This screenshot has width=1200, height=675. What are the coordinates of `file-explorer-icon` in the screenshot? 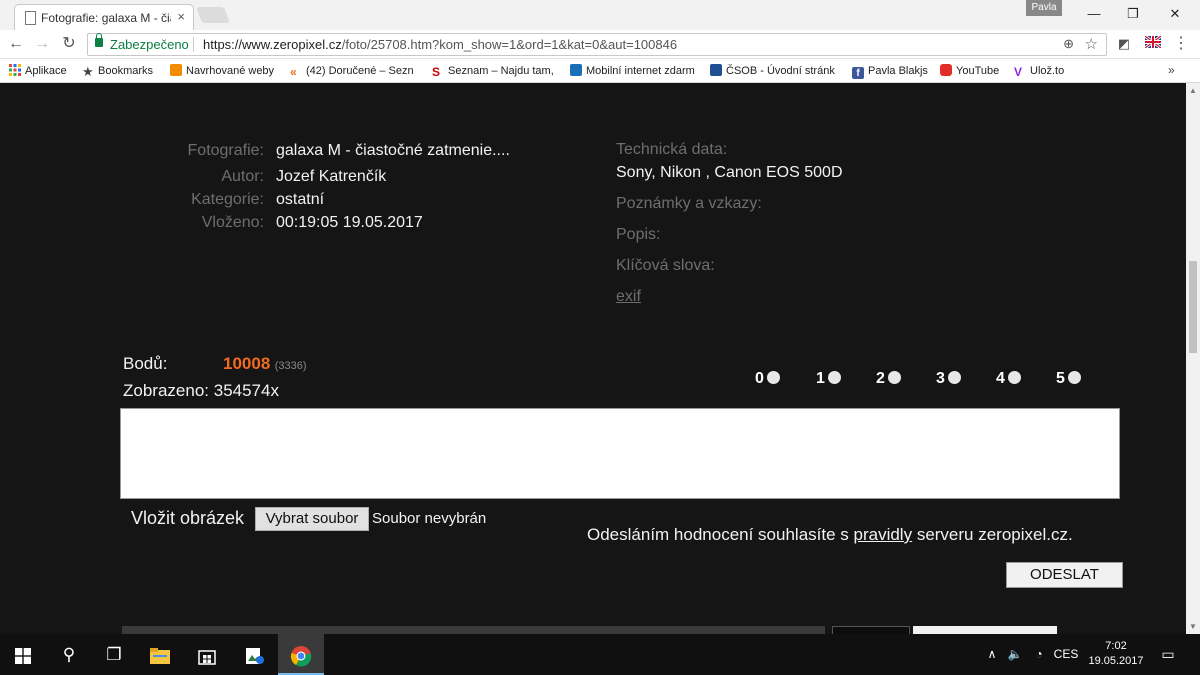 It's located at (160, 654).